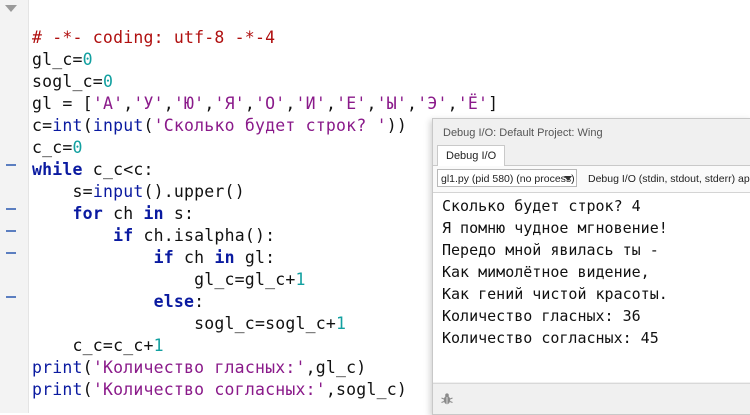 The width and height of the screenshot is (750, 415). I want to click on code-token: else, so click(174, 301).